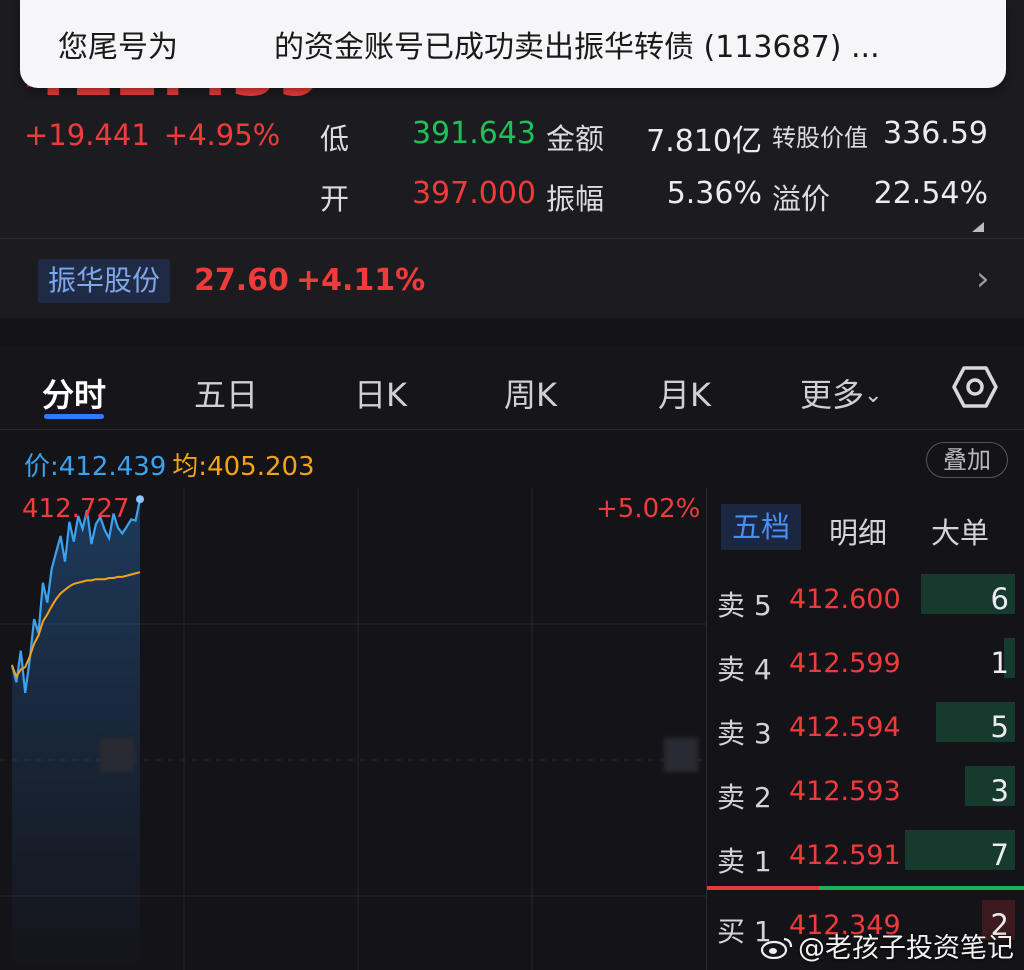 The width and height of the screenshot is (1024, 970). What do you see at coordinates (776, 948) in the screenshot?
I see `weibo-icon` at bounding box center [776, 948].